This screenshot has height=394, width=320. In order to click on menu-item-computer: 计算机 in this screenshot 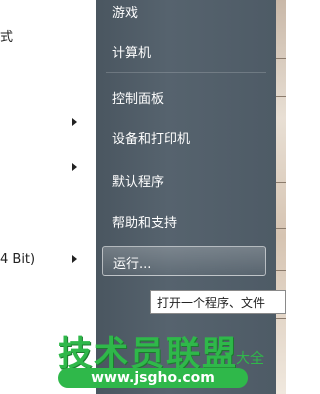, I will do `click(131, 51)`.